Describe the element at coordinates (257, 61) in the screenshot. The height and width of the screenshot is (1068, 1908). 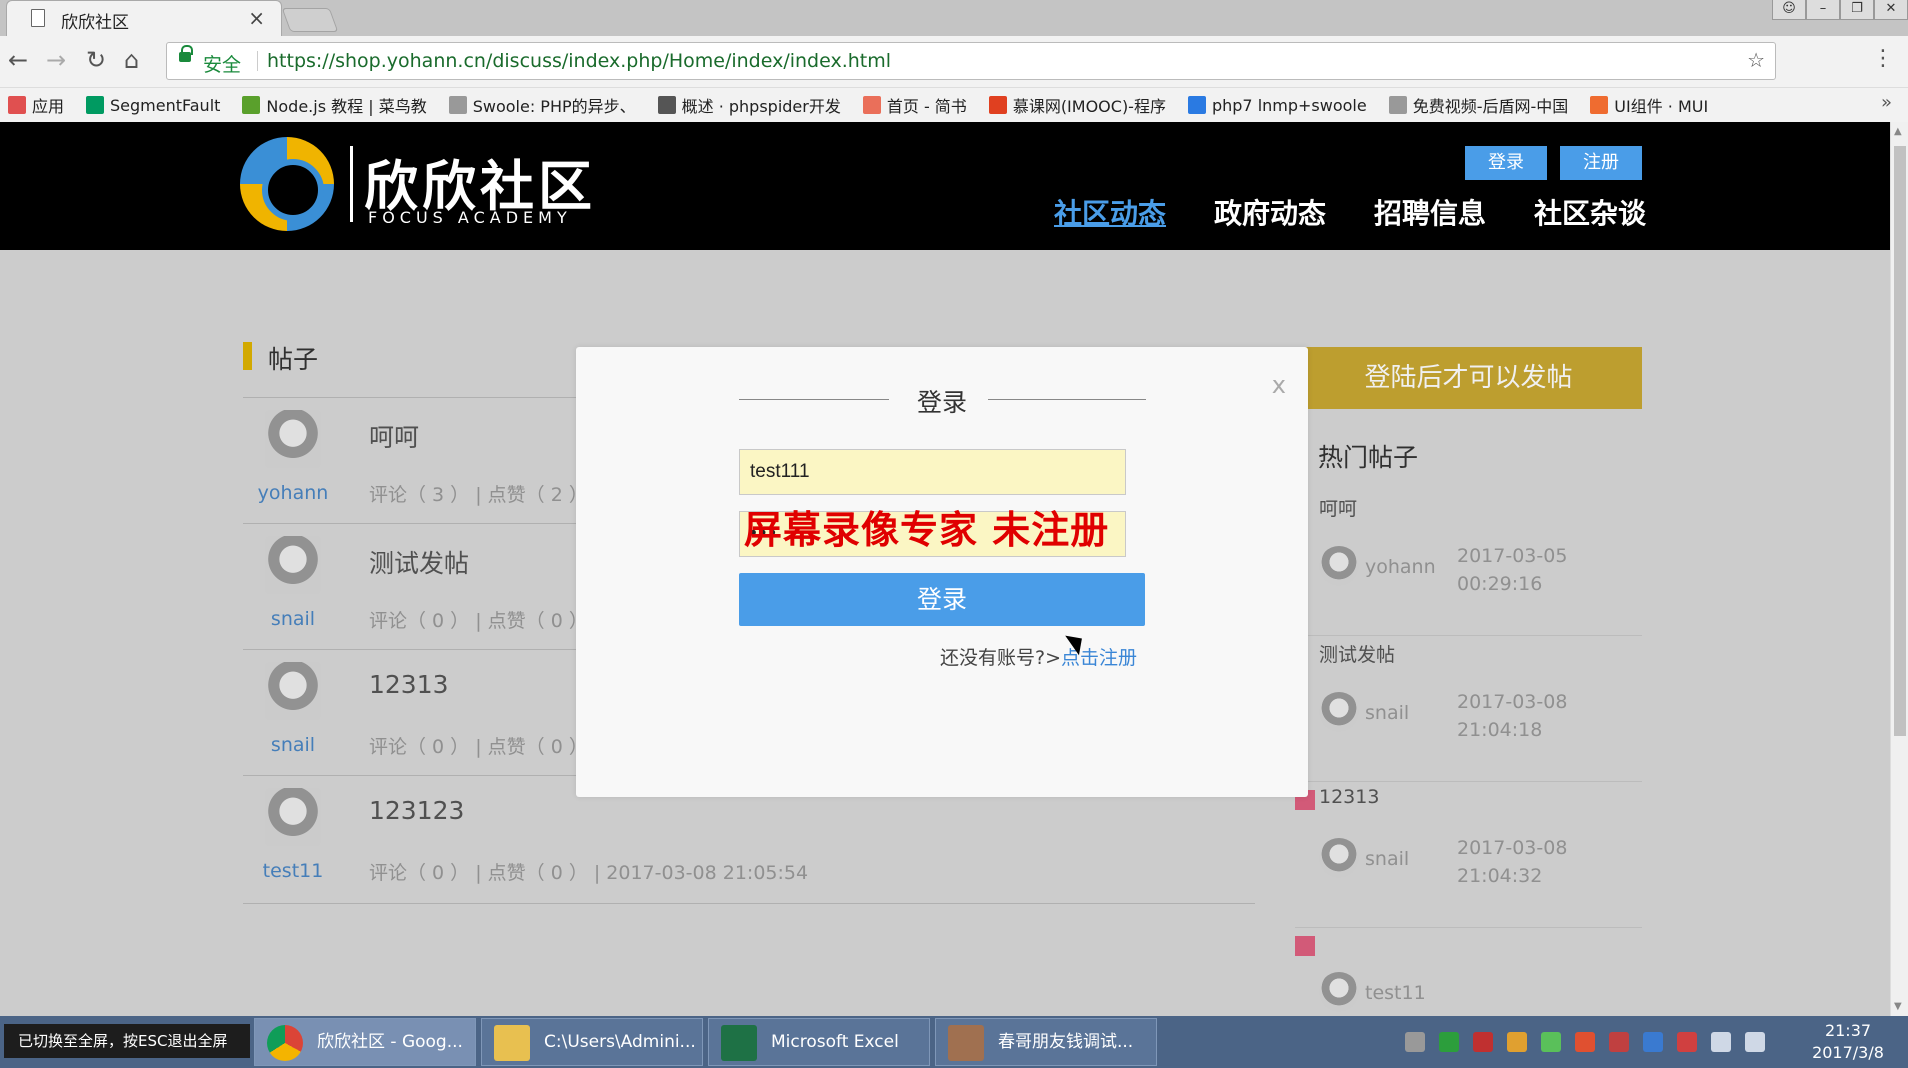
I see `divider` at that location.